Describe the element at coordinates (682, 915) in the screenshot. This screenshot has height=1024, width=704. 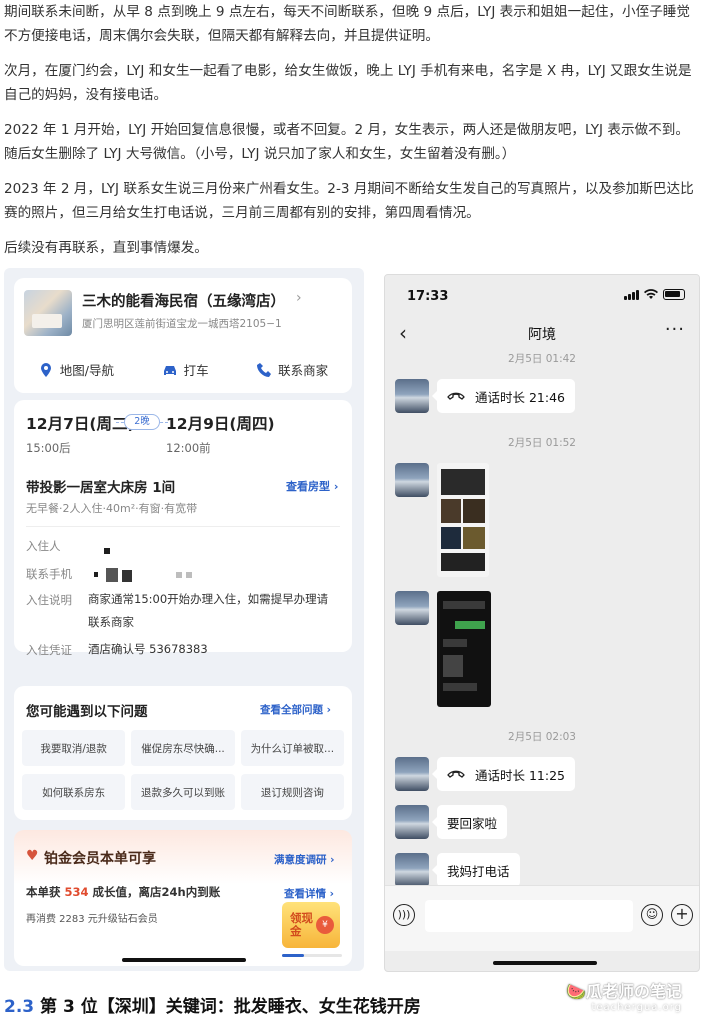
I see `plus-icon: +` at that location.